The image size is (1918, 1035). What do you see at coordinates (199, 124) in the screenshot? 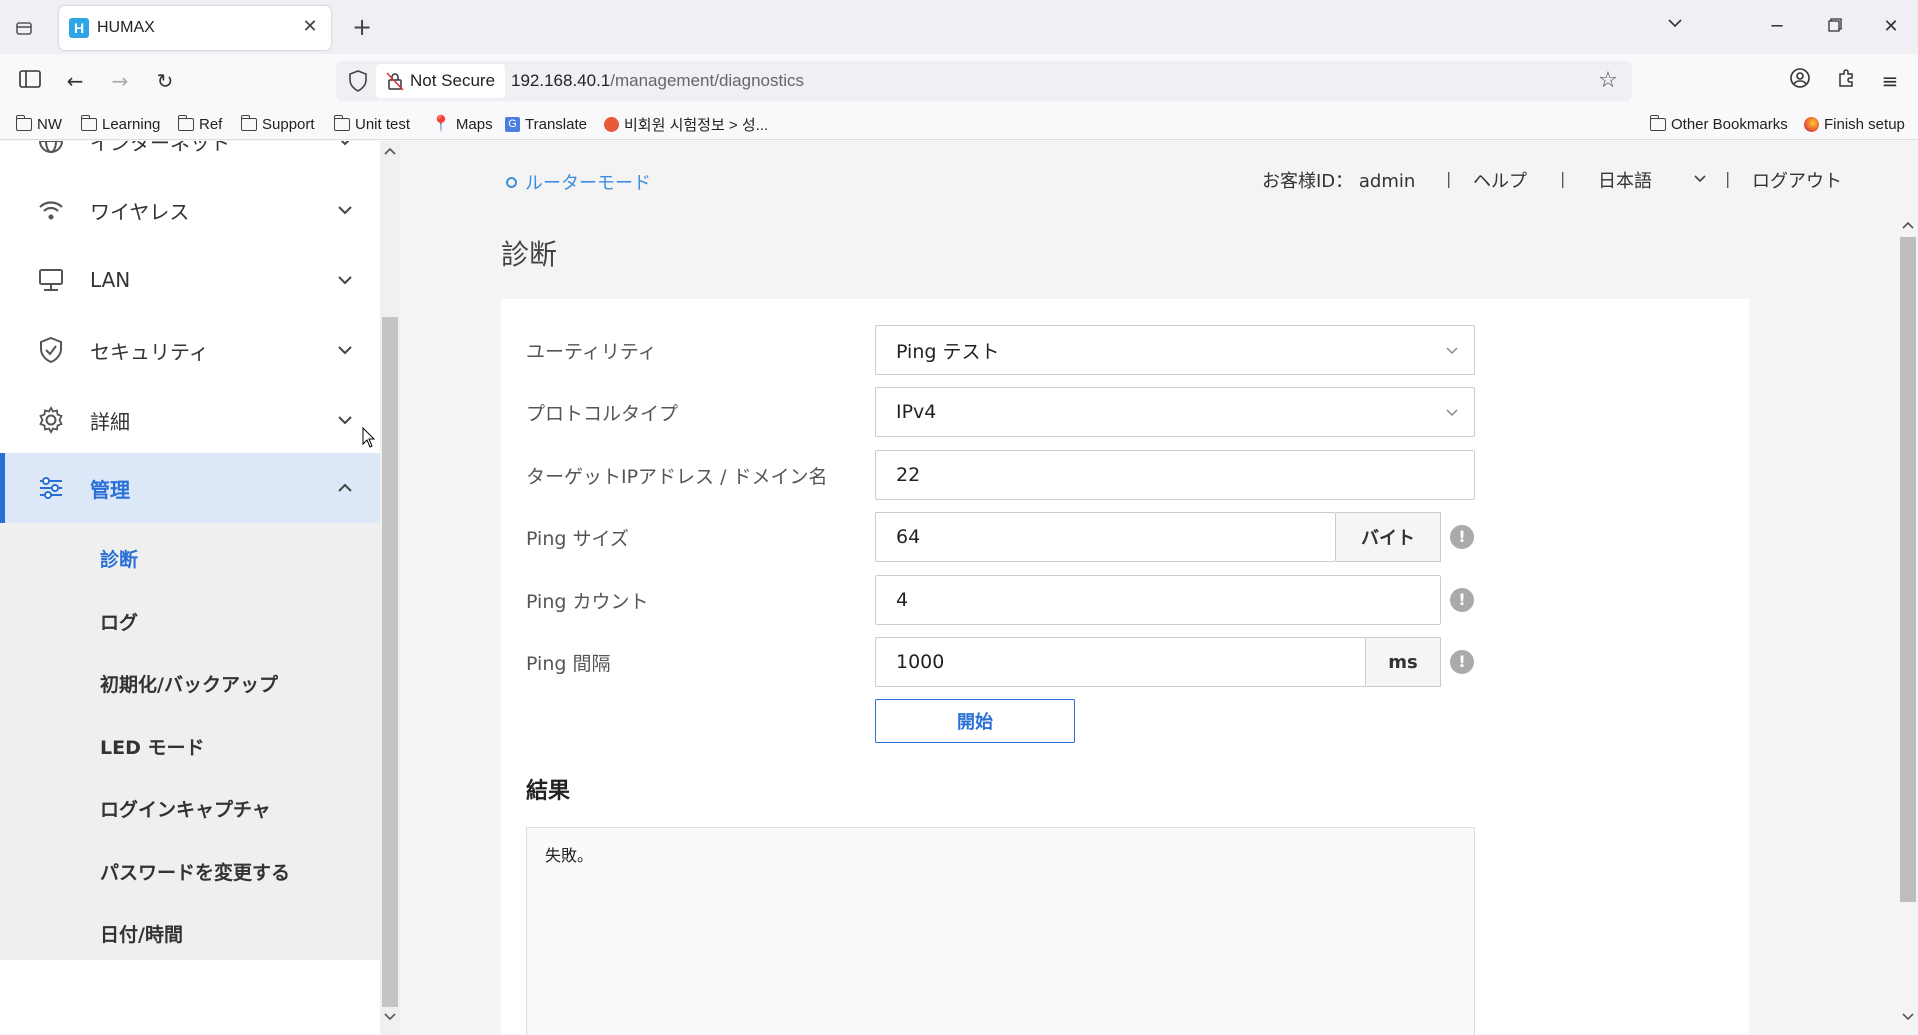
I see `bookmark-ref: Ref` at bounding box center [199, 124].